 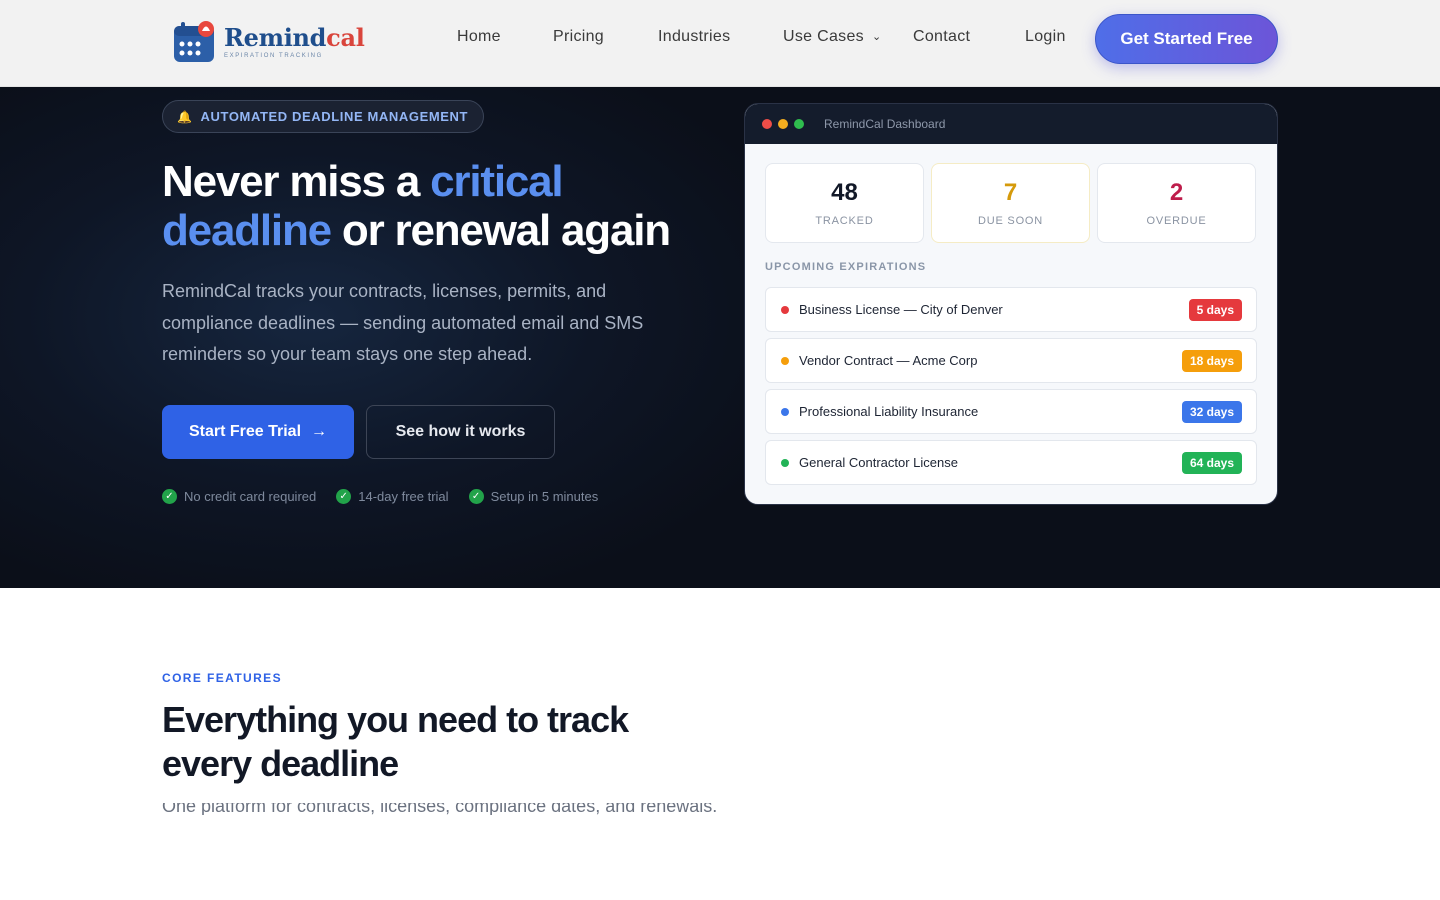 I want to click on arrow-right-icon: →, so click(x=319, y=431).